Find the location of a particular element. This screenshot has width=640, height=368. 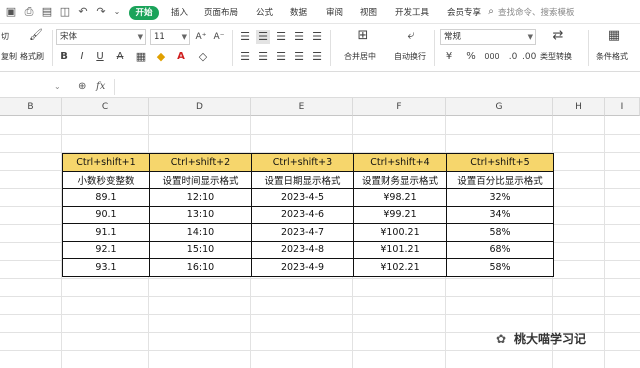

strikethrough-button: A is located at coordinates (120, 57).